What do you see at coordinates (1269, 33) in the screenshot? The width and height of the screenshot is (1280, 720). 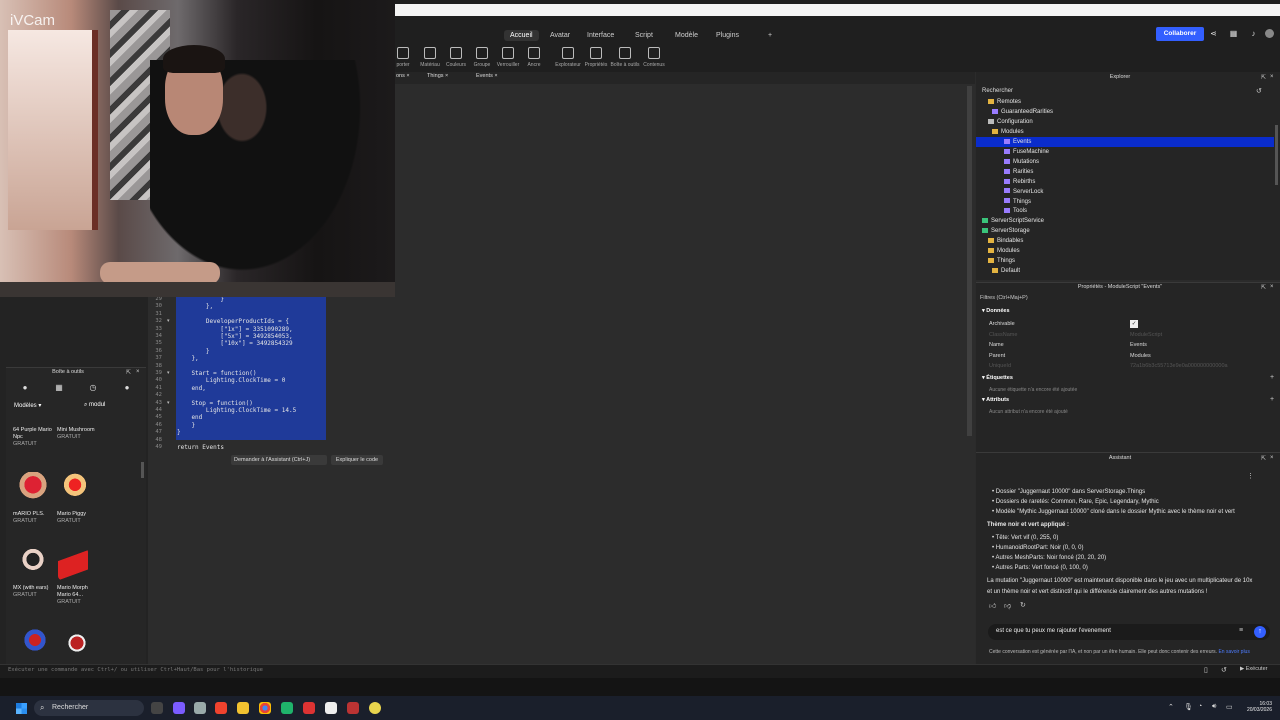 I see `avatar` at bounding box center [1269, 33].